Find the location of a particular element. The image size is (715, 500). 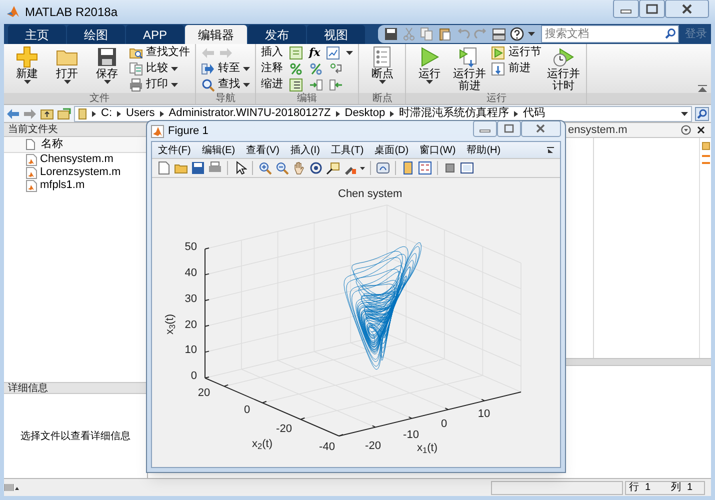

ribbon-tab: 绘图 is located at coordinates (96, 34).